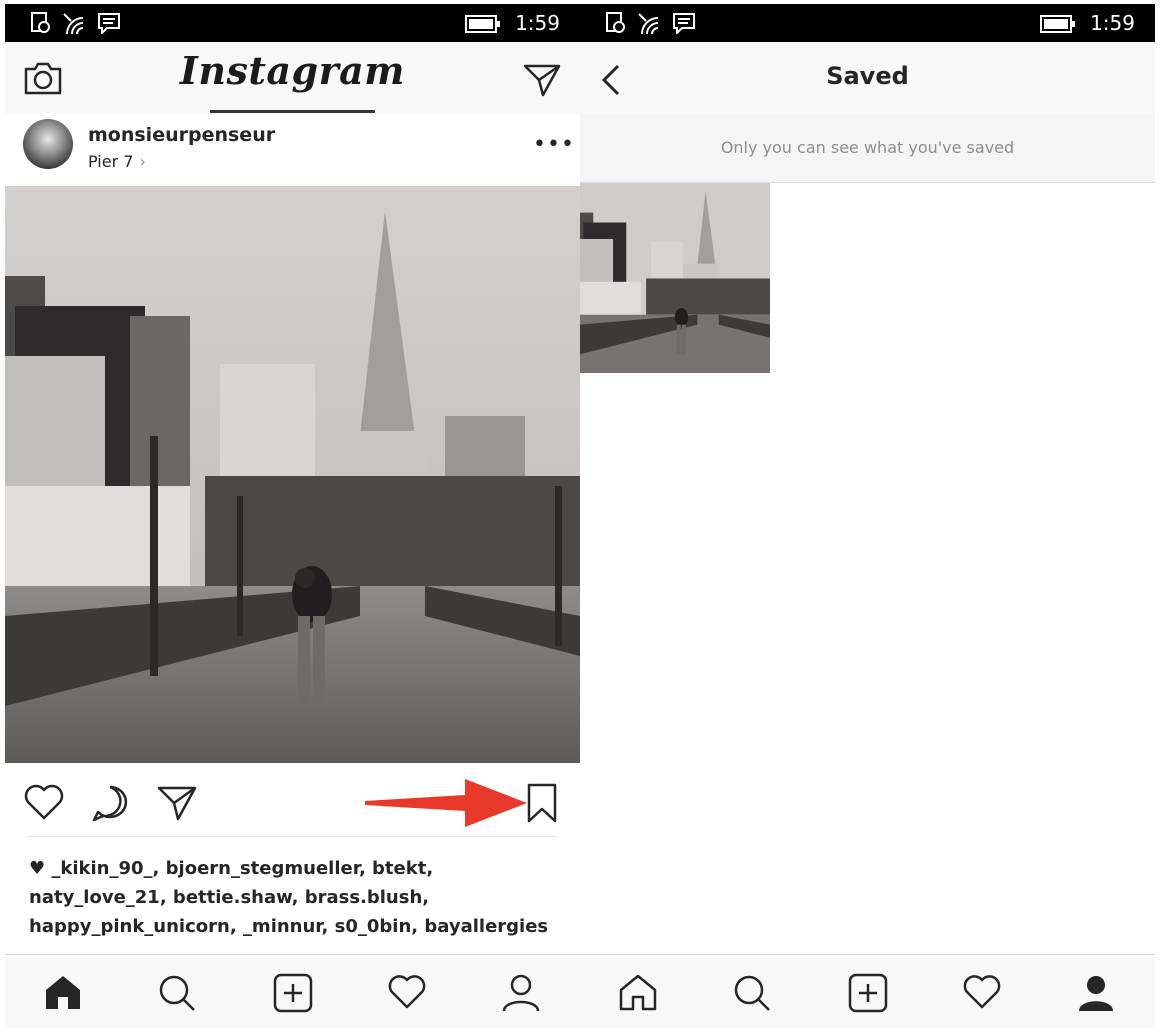 This screenshot has width=1160, height=1032. Describe the element at coordinates (542, 80) in the screenshot. I see `direct-message-icon` at that location.